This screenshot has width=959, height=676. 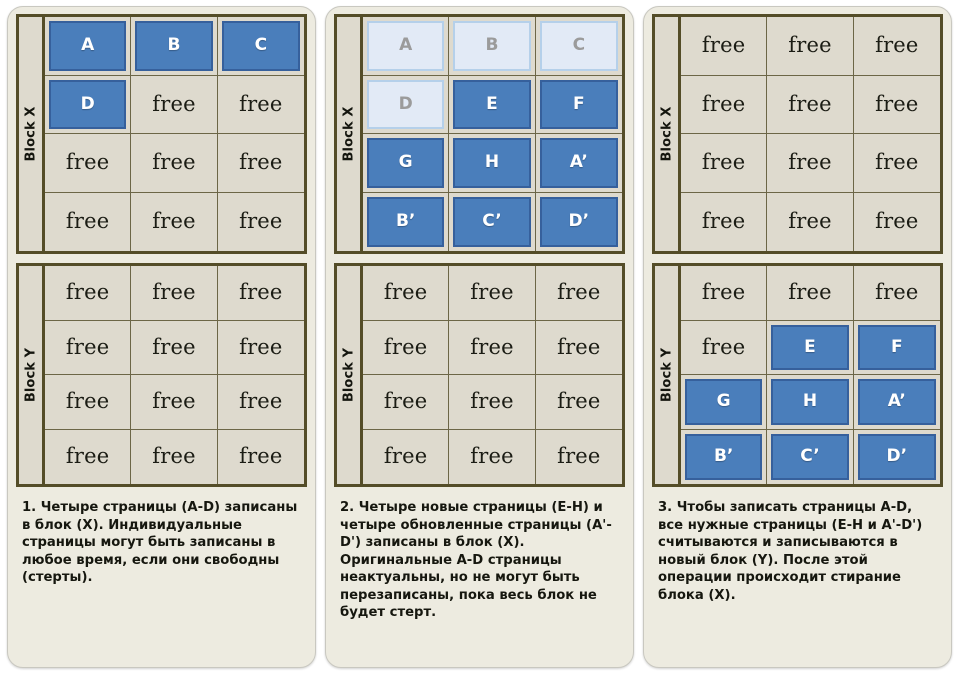 I want to click on page-cell: B, so click(x=492, y=46).